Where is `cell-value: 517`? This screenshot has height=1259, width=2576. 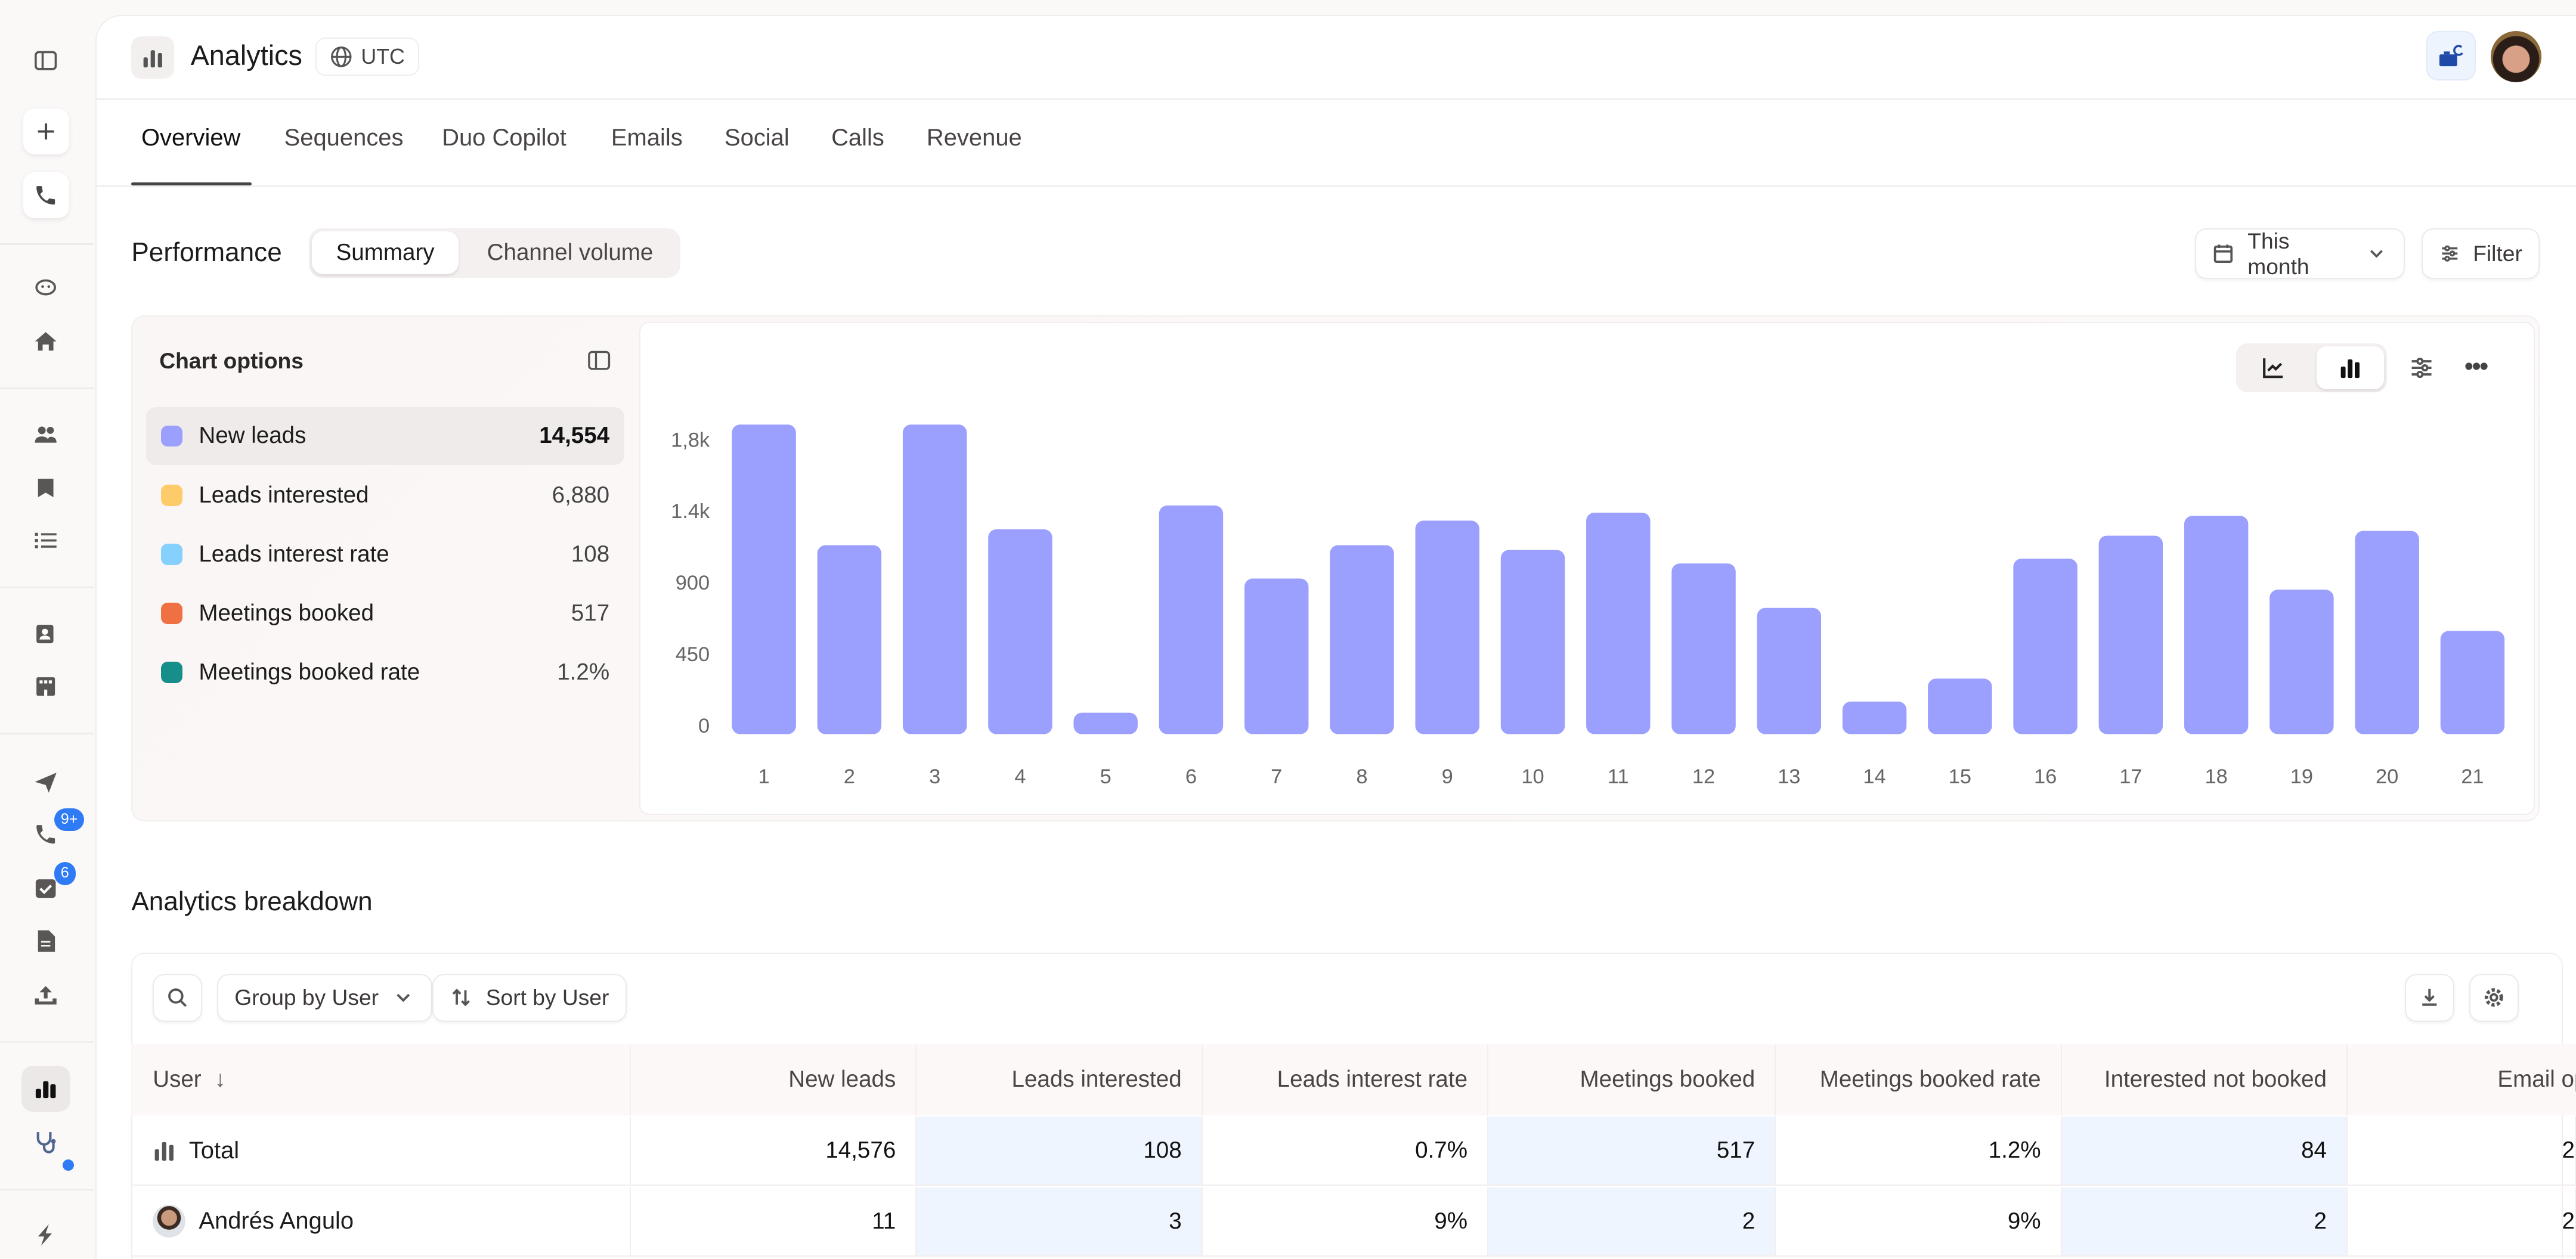 cell-value: 517 is located at coordinates (1735, 1150).